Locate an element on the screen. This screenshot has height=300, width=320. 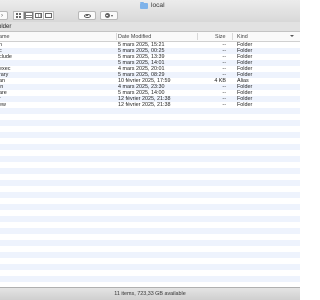
column-header: ame Date Modified Size Kind is located at coordinates (150, 37).